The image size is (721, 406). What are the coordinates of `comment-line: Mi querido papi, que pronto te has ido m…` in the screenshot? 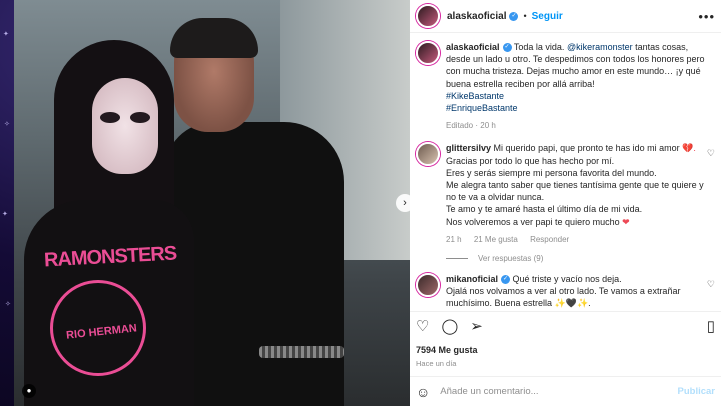 It's located at (586, 148).